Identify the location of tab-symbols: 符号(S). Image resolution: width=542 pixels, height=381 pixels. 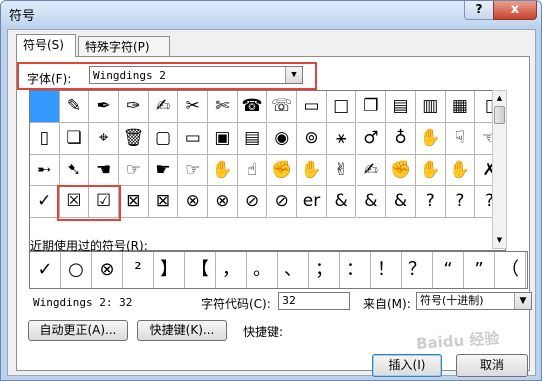
(46, 45).